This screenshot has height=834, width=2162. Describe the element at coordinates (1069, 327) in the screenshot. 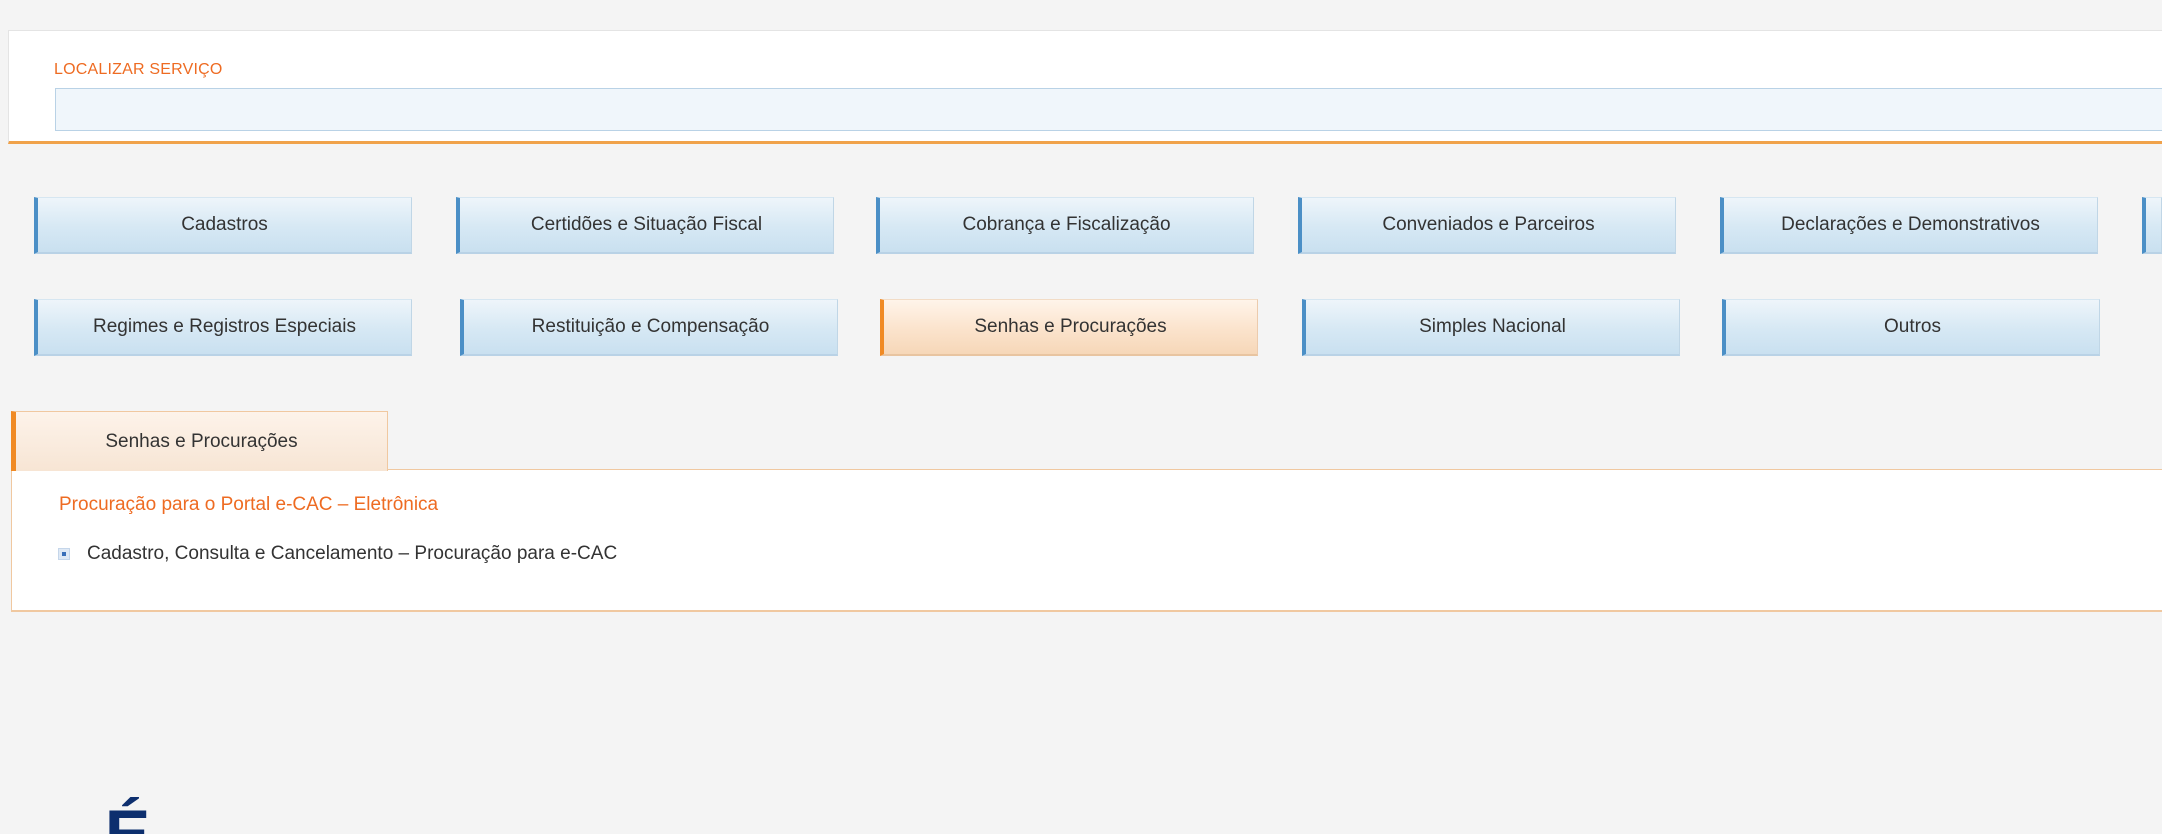

I see `category-button-senhas: Senhas e Procurações` at that location.